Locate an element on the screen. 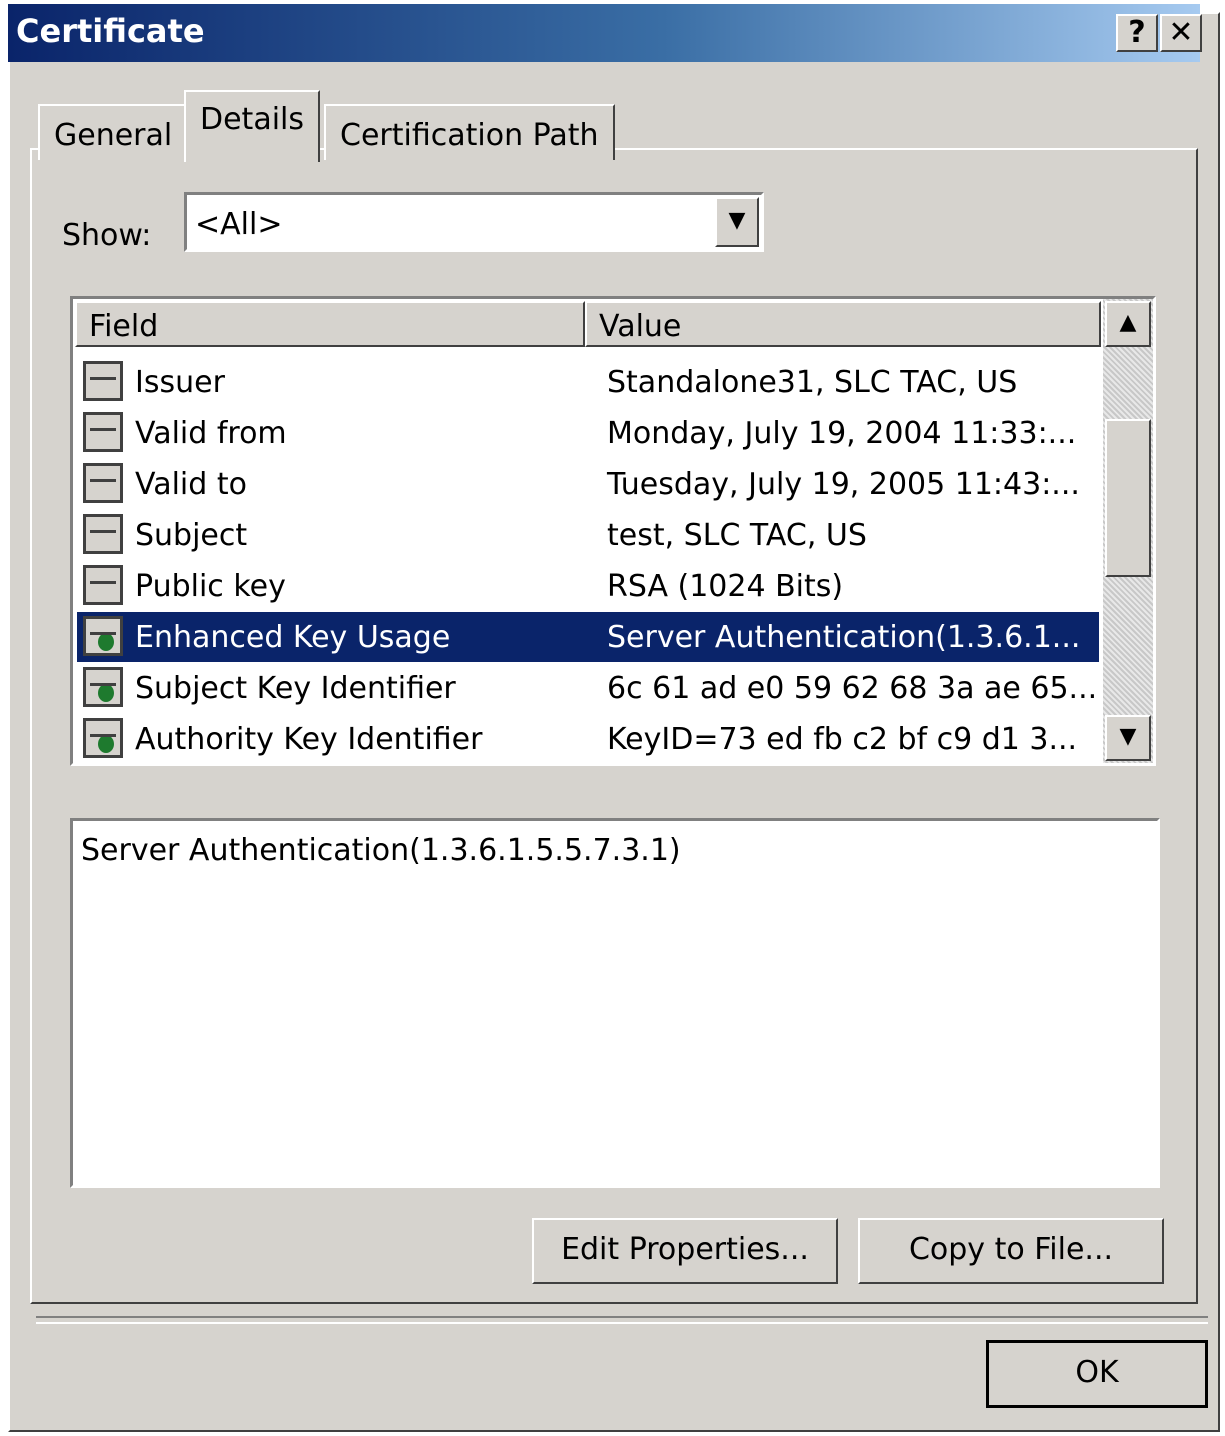 This screenshot has width=1225, height=1436. tab-general: General is located at coordinates (113, 132).